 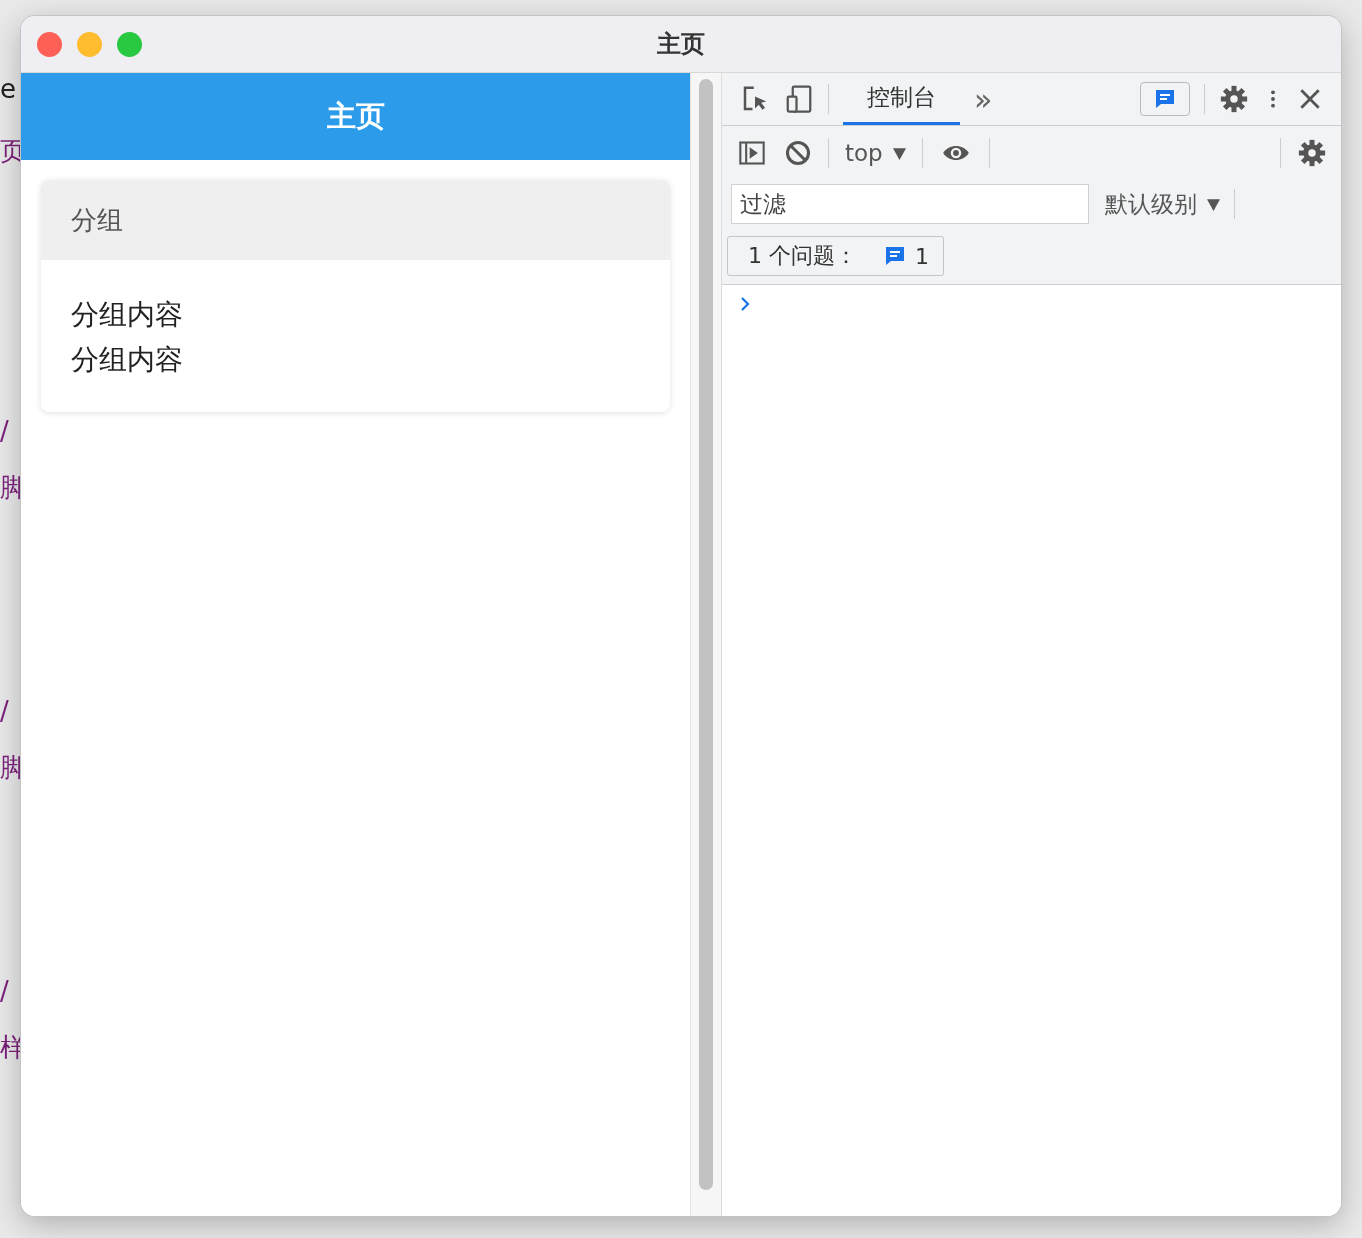 I want to click on devtools-tab: 控制台, so click(x=901, y=99).